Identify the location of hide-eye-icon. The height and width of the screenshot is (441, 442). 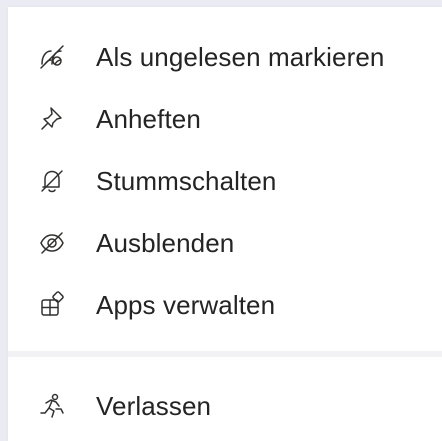
(52, 243).